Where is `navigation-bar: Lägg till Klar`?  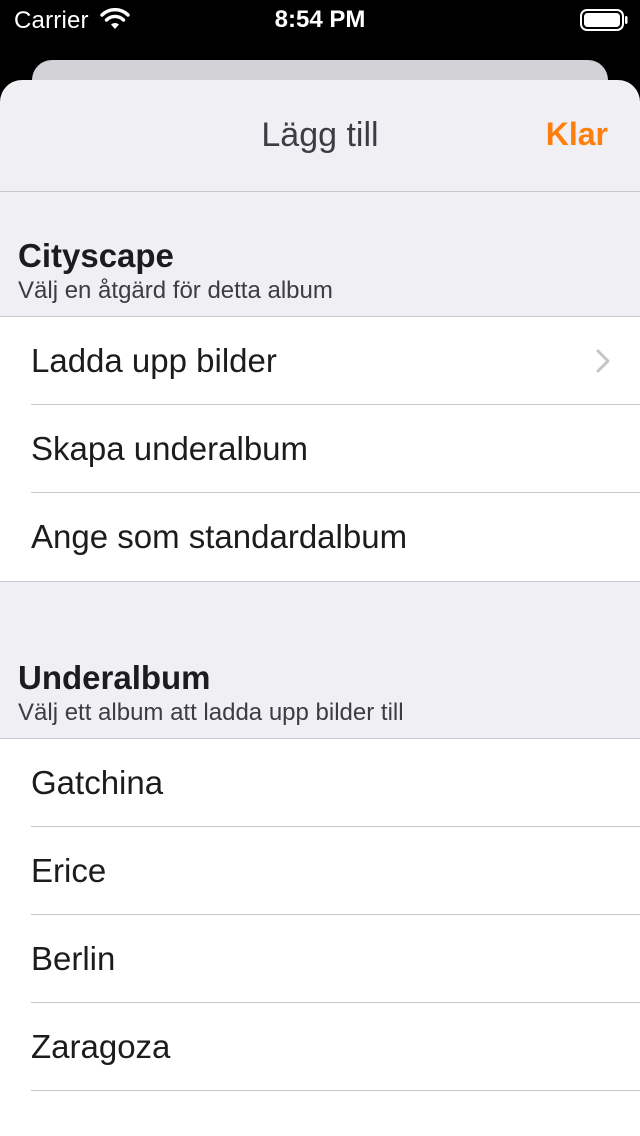
navigation-bar: Lägg till Klar is located at coordinates (320, 136).